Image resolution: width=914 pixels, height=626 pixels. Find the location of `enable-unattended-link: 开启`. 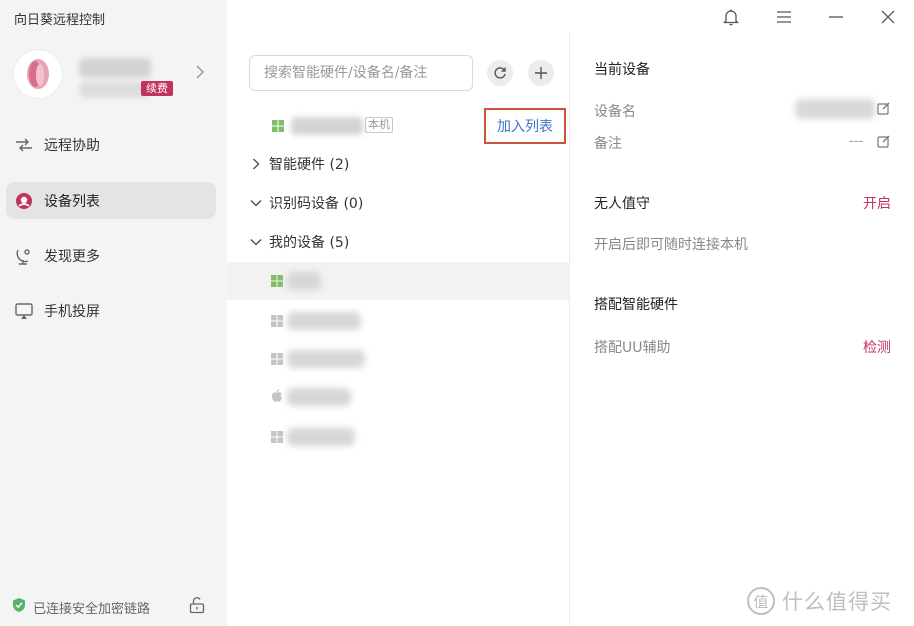

enable-unattended-link: 开启 is located at coordinates (877, 203).